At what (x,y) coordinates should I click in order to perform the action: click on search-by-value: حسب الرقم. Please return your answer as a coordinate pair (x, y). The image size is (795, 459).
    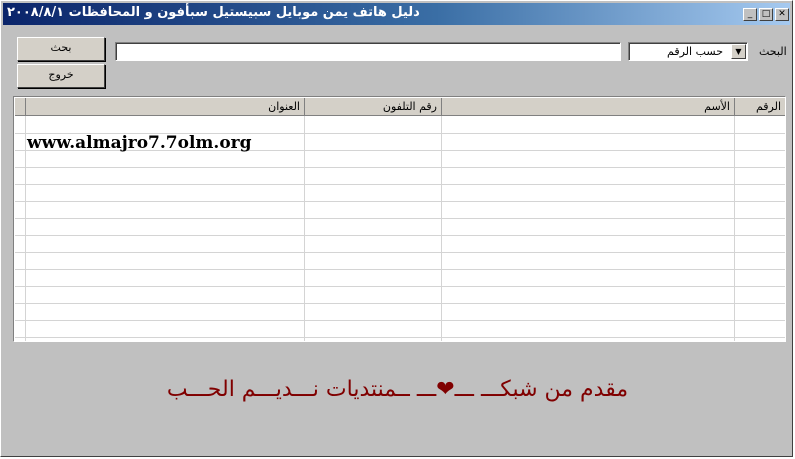
    Looking at the image, I should click on (695, 51).